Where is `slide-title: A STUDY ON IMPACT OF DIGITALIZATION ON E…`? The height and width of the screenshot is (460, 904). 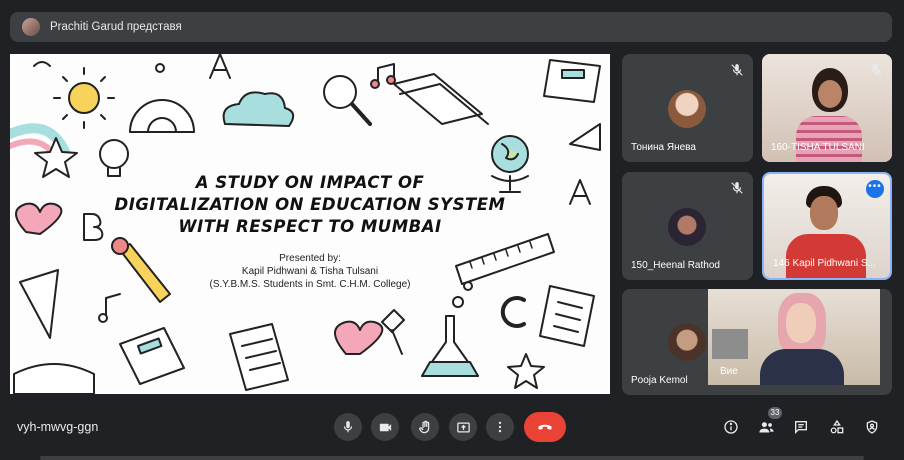 slide-title: A STUDY ON IMPACT OF DIGITALIZATION ON E… is located at coordinates (310, 204).